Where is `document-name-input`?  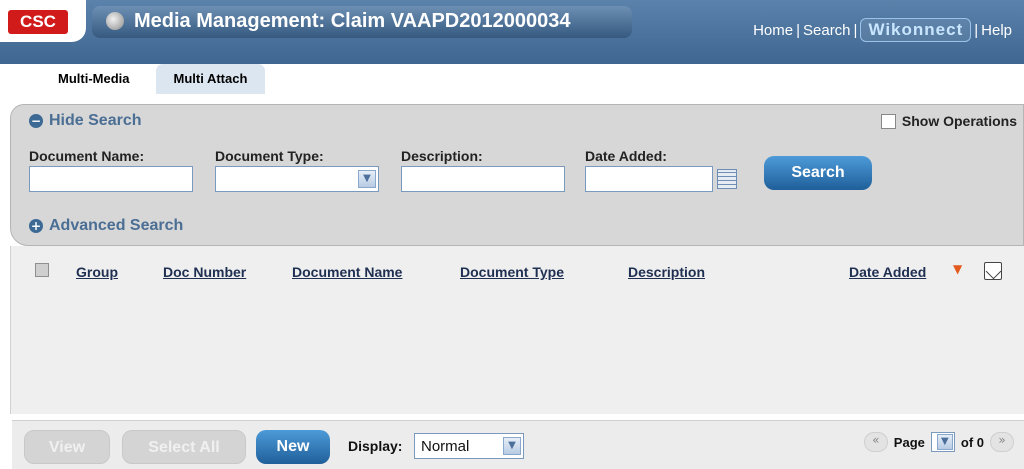 document-name-input is located at coordinates (111, 179).